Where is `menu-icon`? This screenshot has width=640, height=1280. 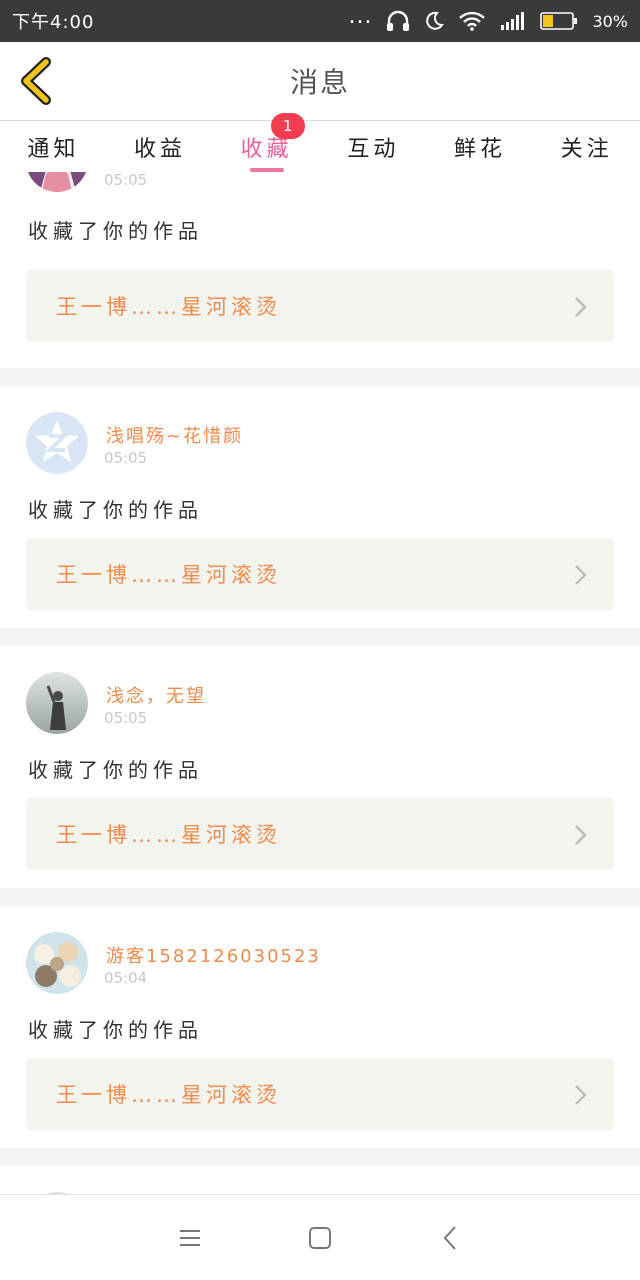
menu-icon is located at coordinates (190, 1237).